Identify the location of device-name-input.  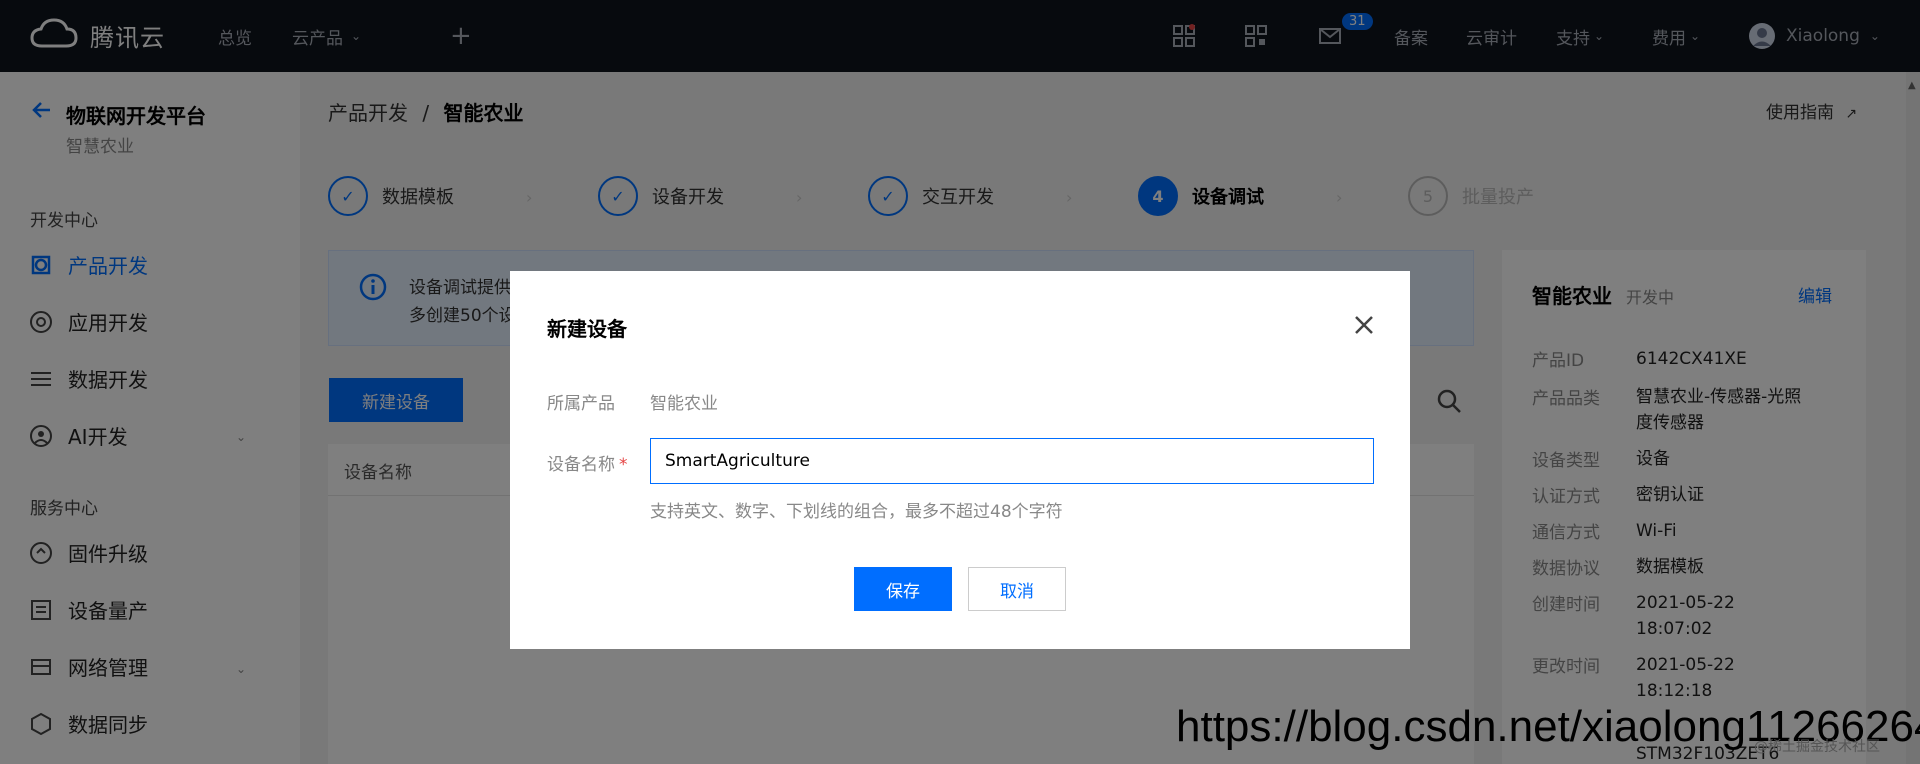
(1012, 461).